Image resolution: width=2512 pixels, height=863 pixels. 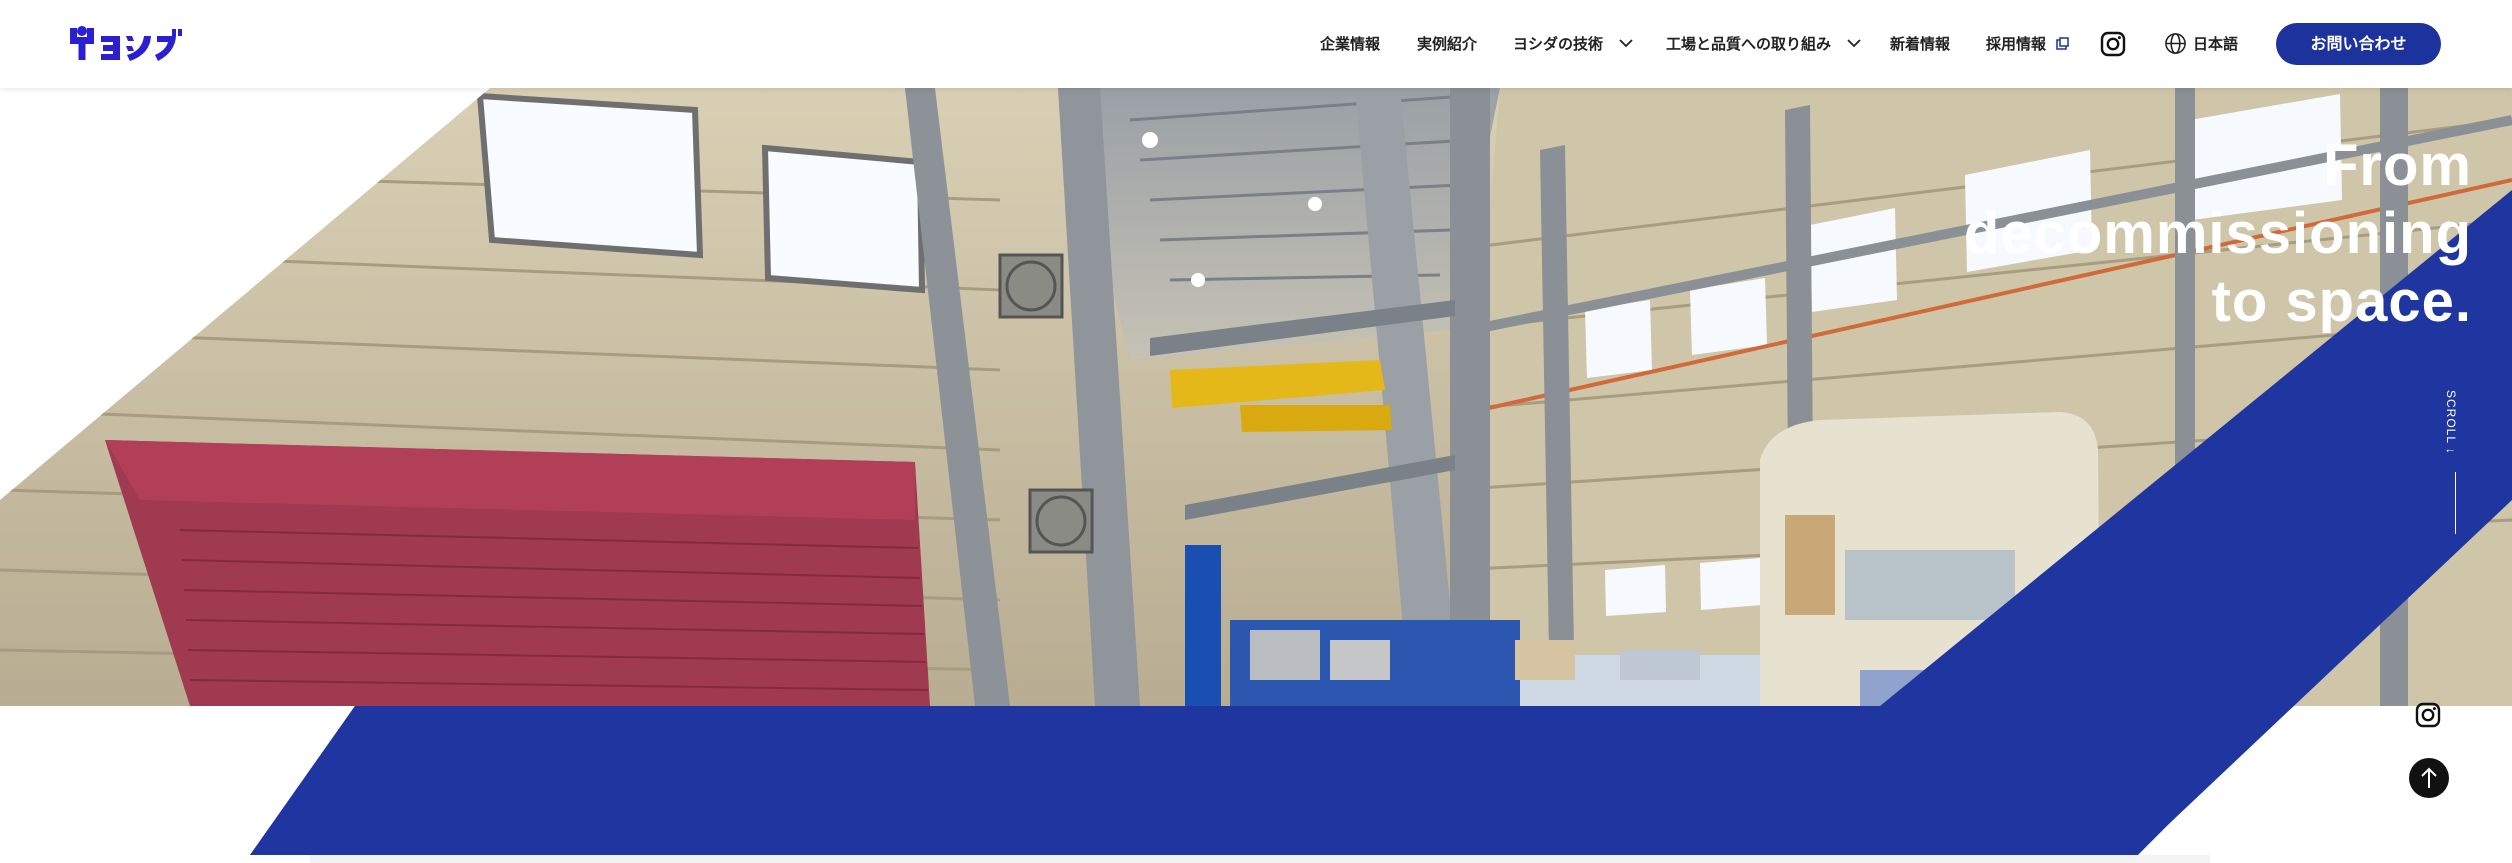 What do you see at coordinates (2451, 422) in the screenshot?
I see `scroll-label: SCROLL ↓` at bounding box center [2451, 422].